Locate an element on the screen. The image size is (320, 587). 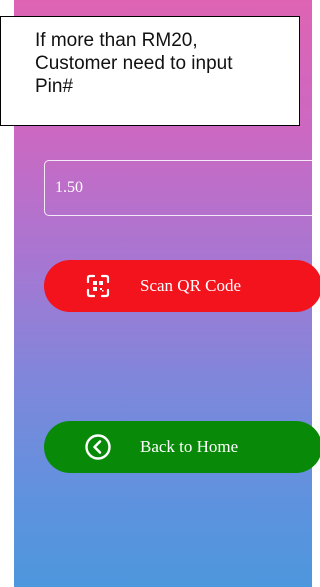
back-to-home-label: Back to Home is located at coordinates (189, 446).